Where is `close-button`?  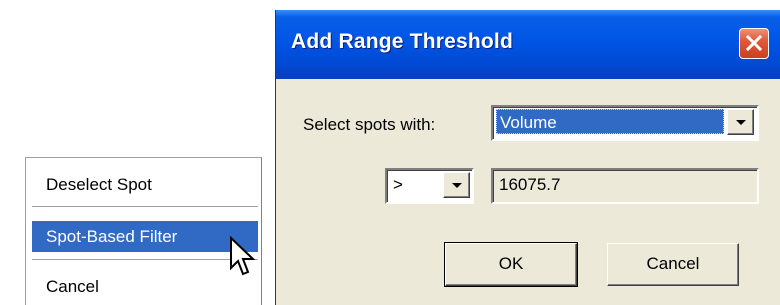 close-button is located at coordinates (754, 43).